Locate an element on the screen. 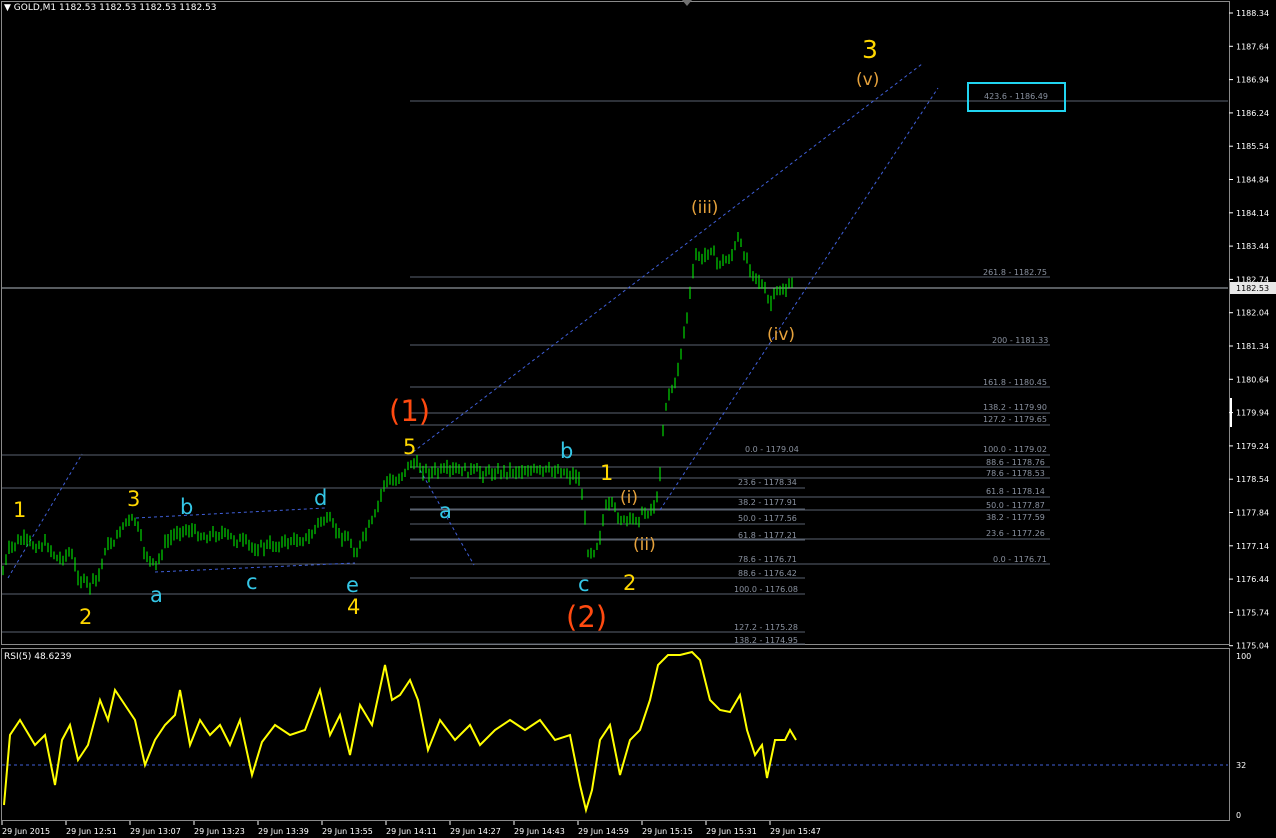  chart-shift-marker-icon is located at coordinates (687, 3).